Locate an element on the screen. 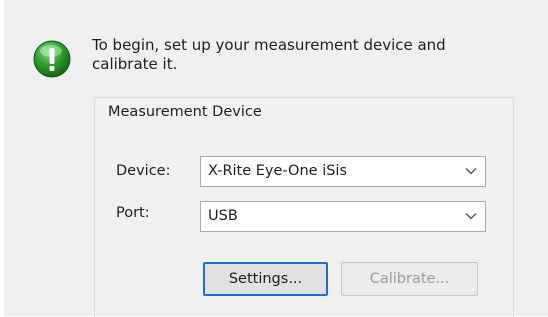  device-select: X-Rite Eye-One iSis is located at coordinates (343, 171).